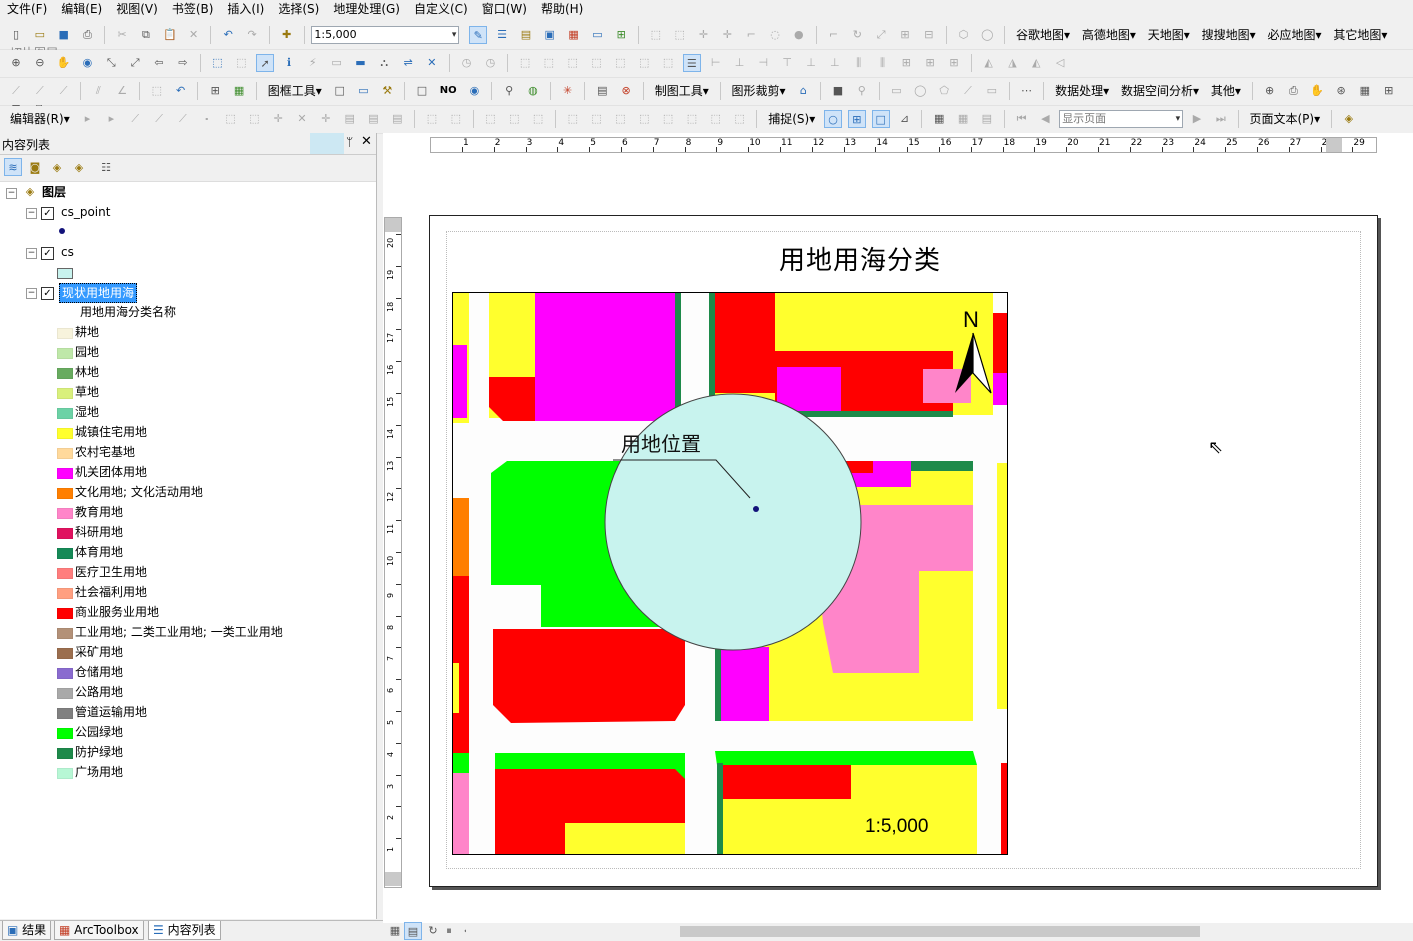 This screenshot has height=941, width=1413. Describe the element at coordinates (16, 91) in the screenshot. I see `line-tool-icon: ⟋` at that location.